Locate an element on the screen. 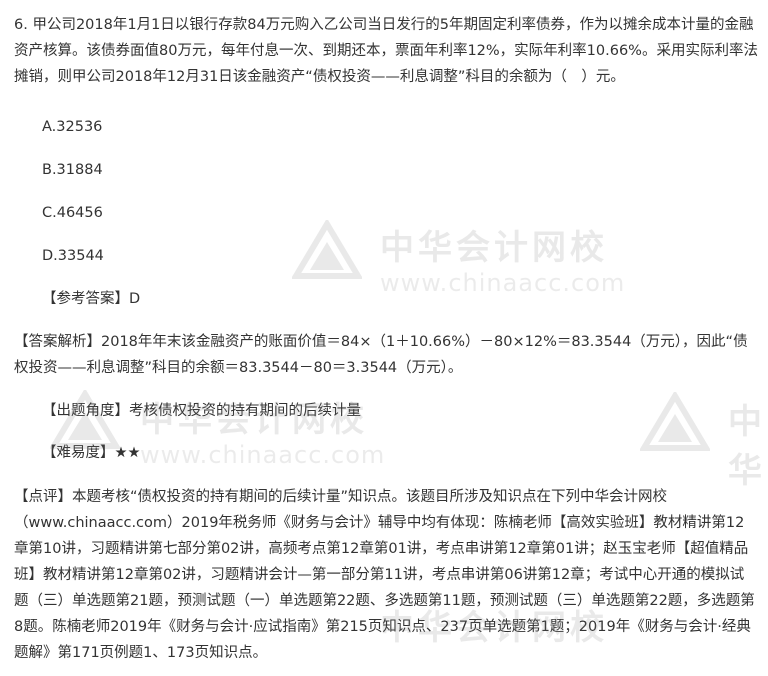 This screenshot has width=768, height=676. option-d: D.33544 is located at coordinates (73, 256).